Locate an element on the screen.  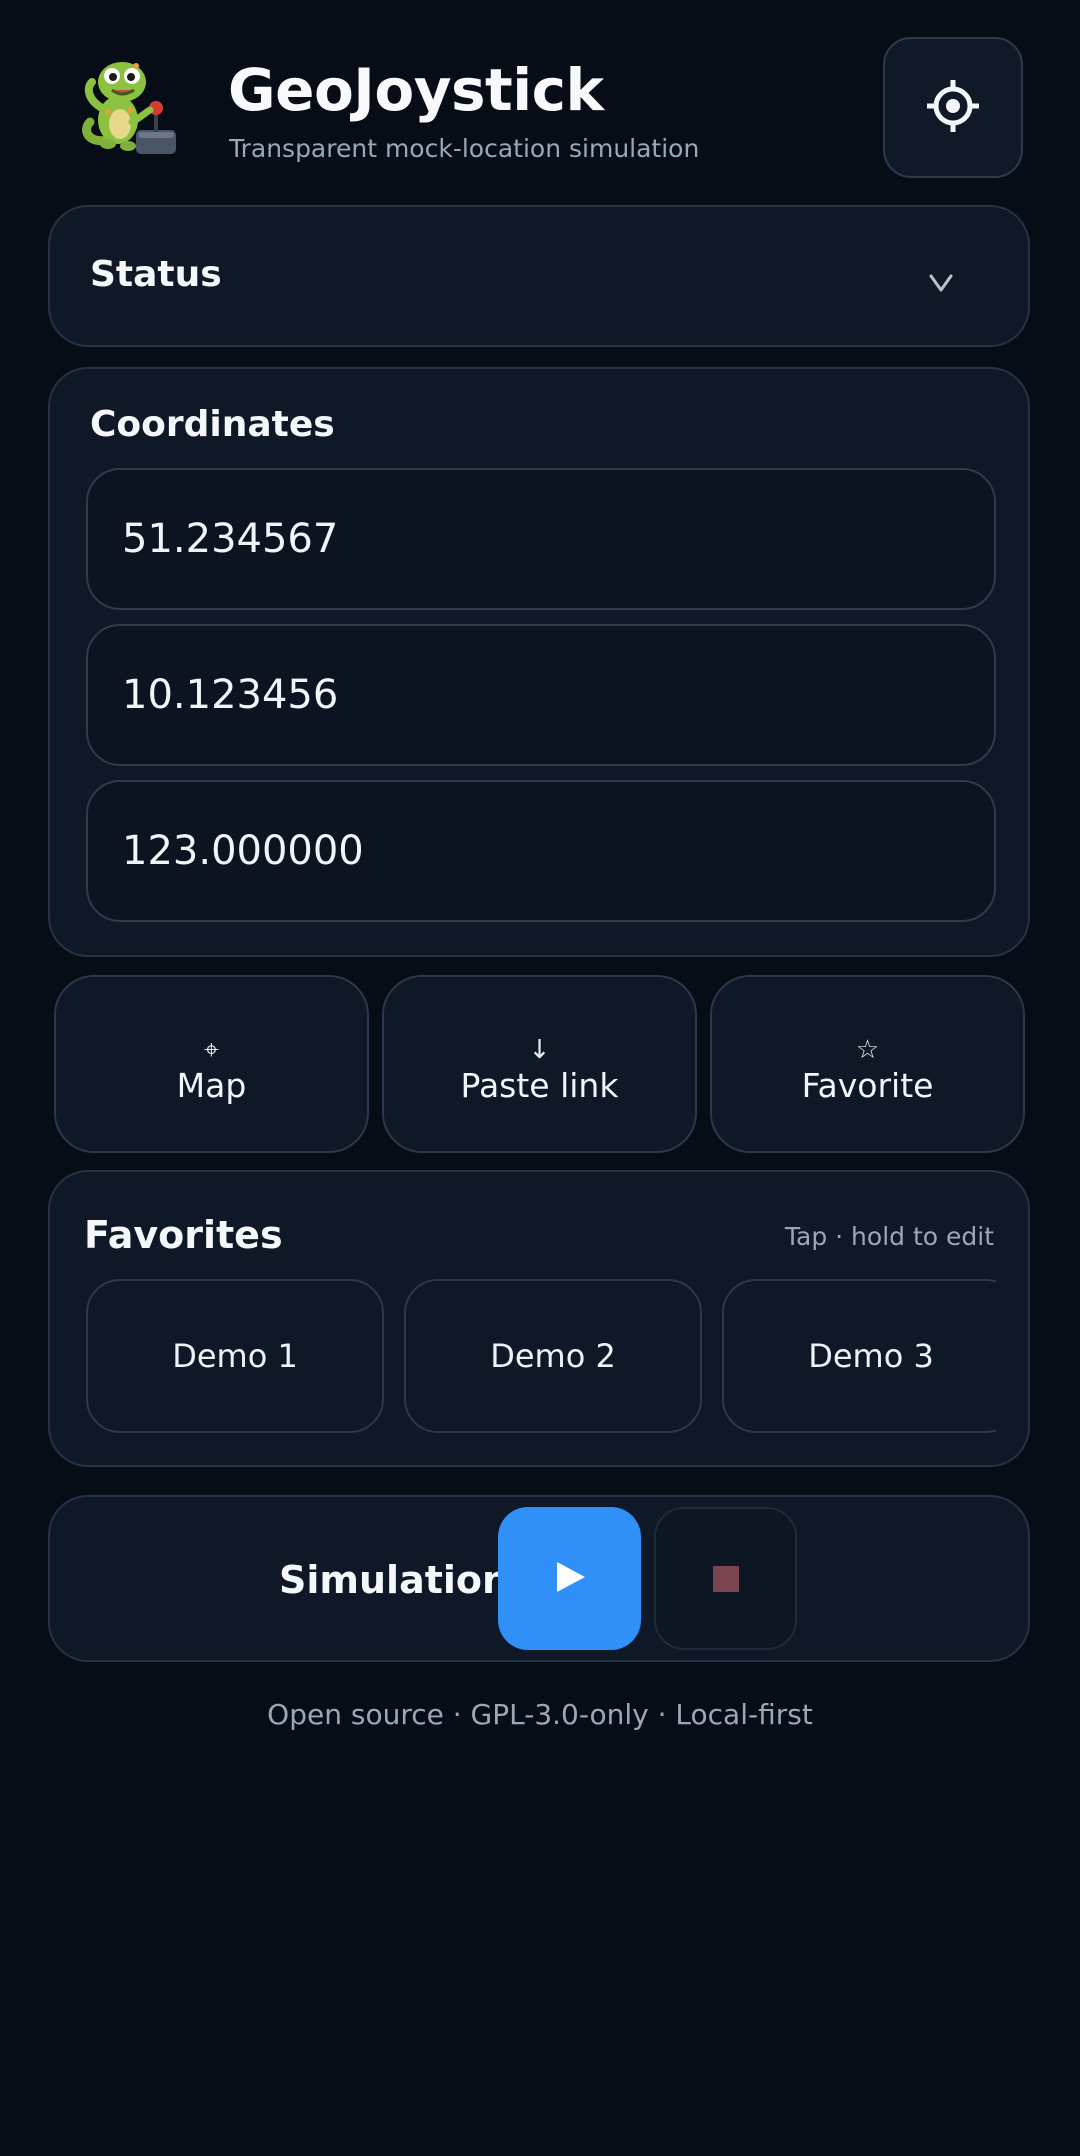
favorite-button: ☆ Favorite is located at coordinates (867, 1064).